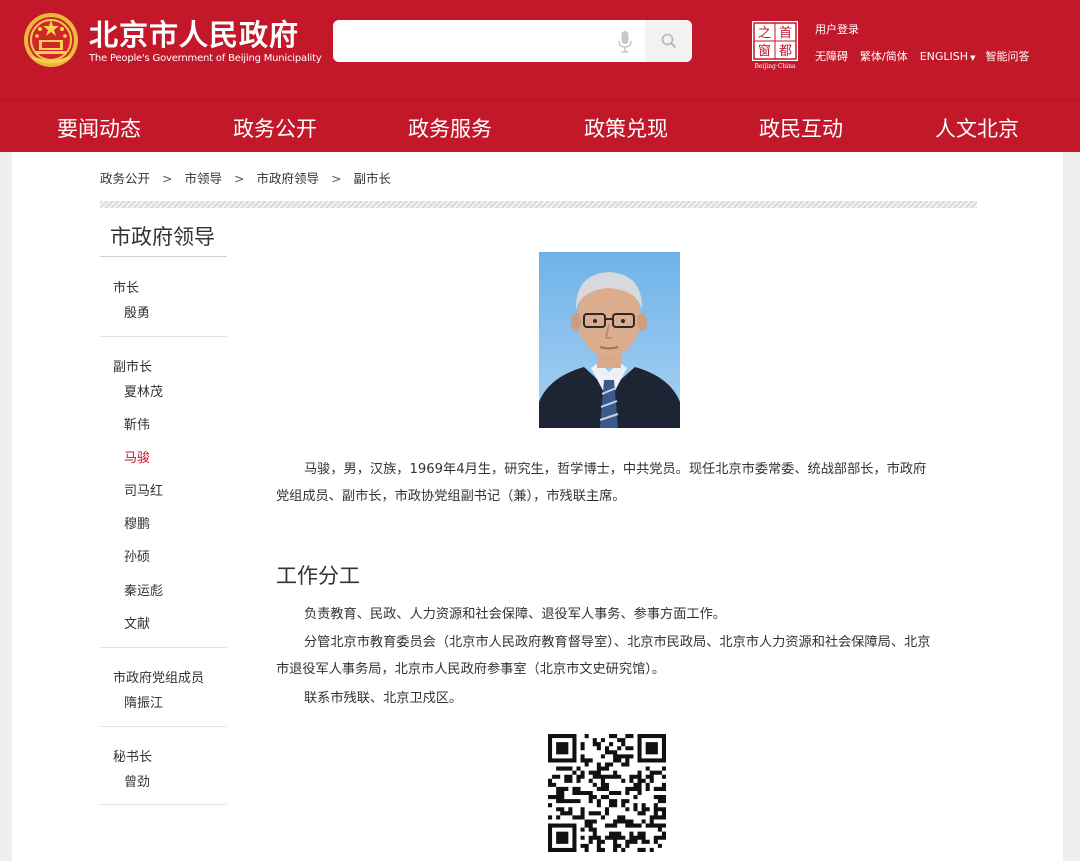 The height and width of the screenshot is (861, 1080). I want to click on capital-window-logo-glyphs: 之 首 都 窗, so click(775, 41).